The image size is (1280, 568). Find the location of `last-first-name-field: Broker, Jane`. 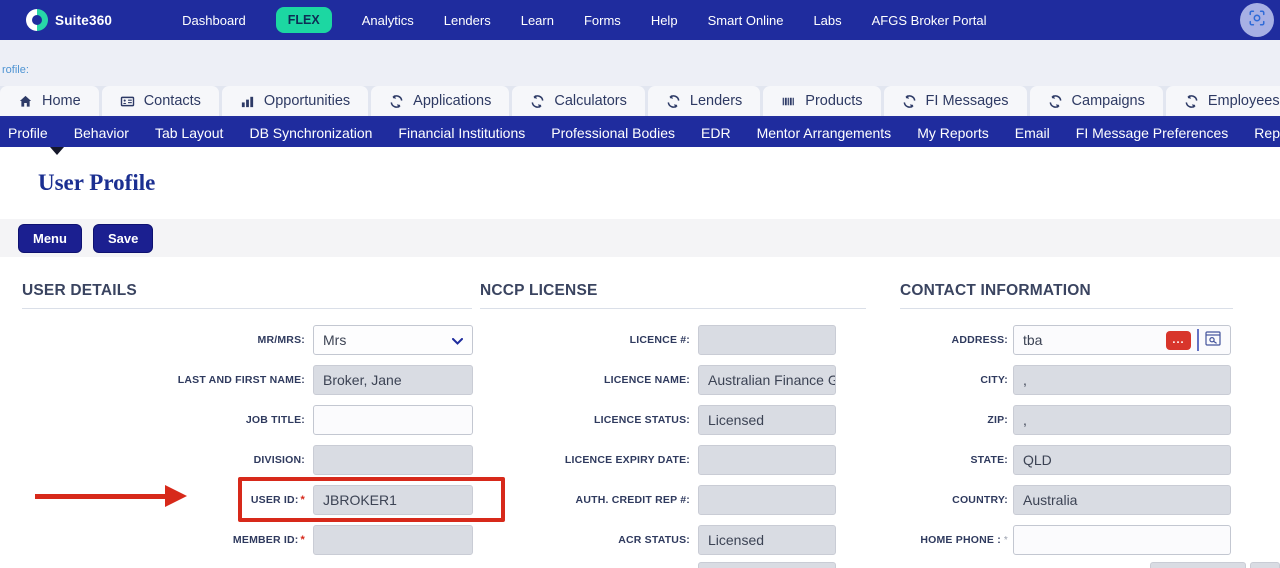

last-first-name-field: Broker, Jane is located at coordinates (393, 380).